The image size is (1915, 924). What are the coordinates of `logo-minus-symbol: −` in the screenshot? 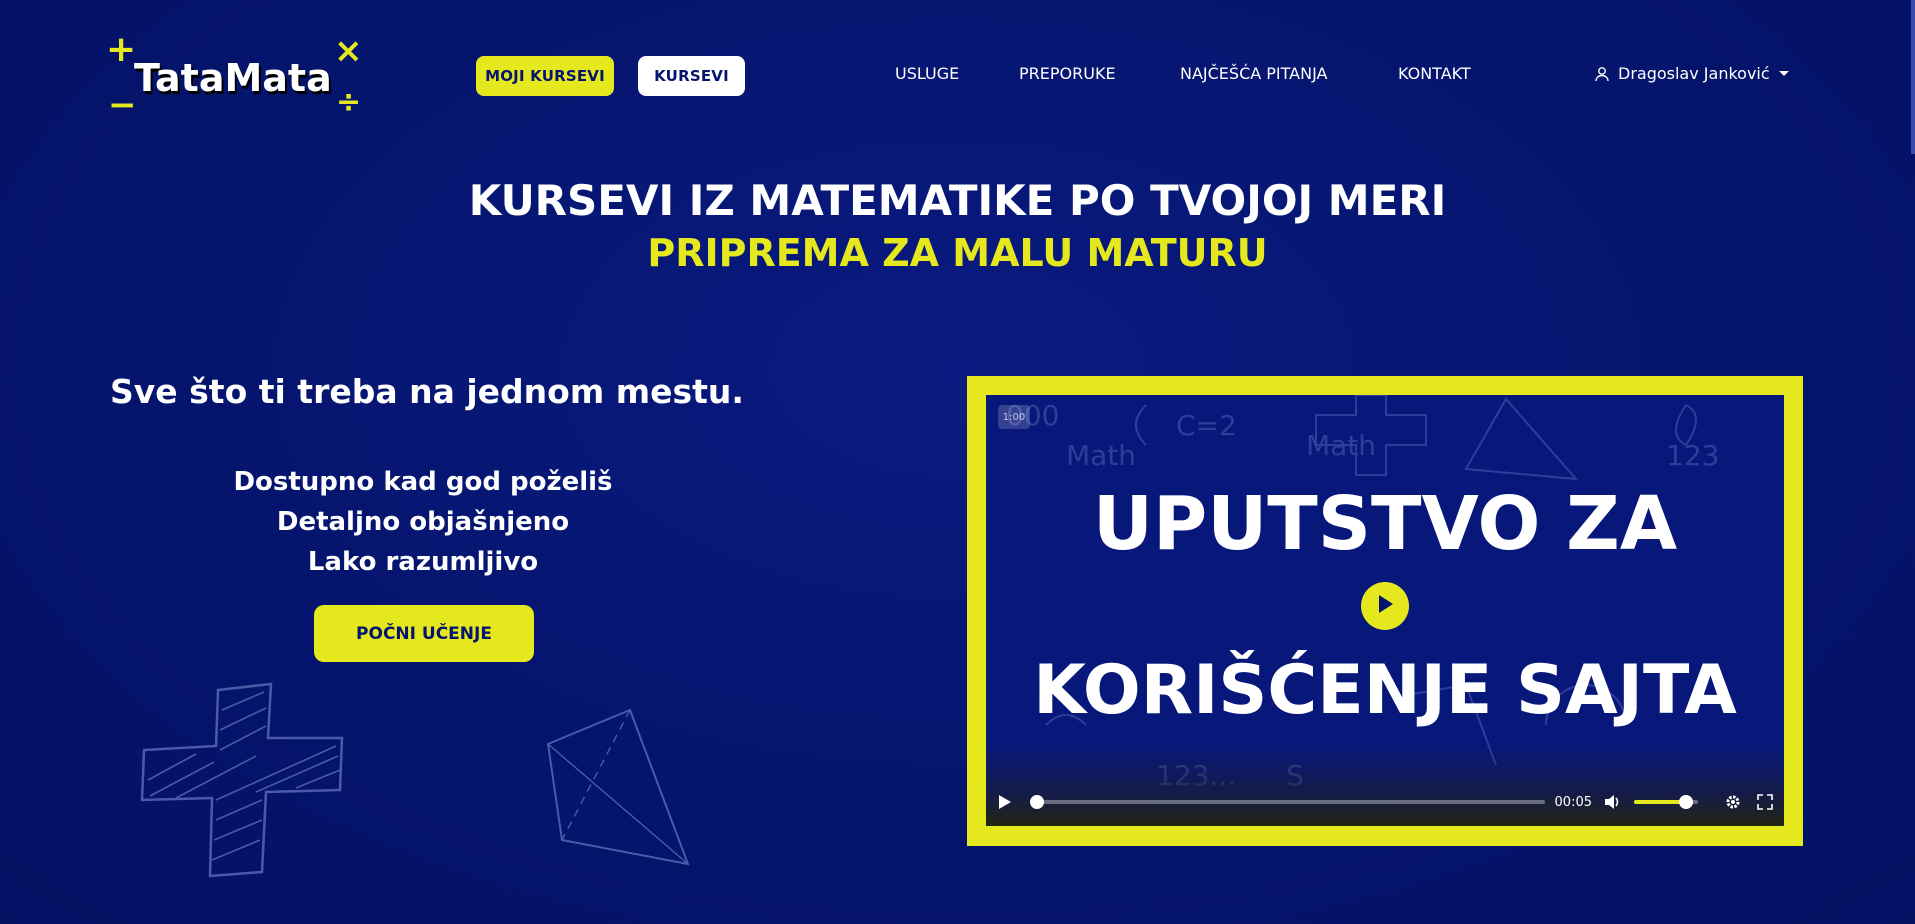 It's located at (122, 105).